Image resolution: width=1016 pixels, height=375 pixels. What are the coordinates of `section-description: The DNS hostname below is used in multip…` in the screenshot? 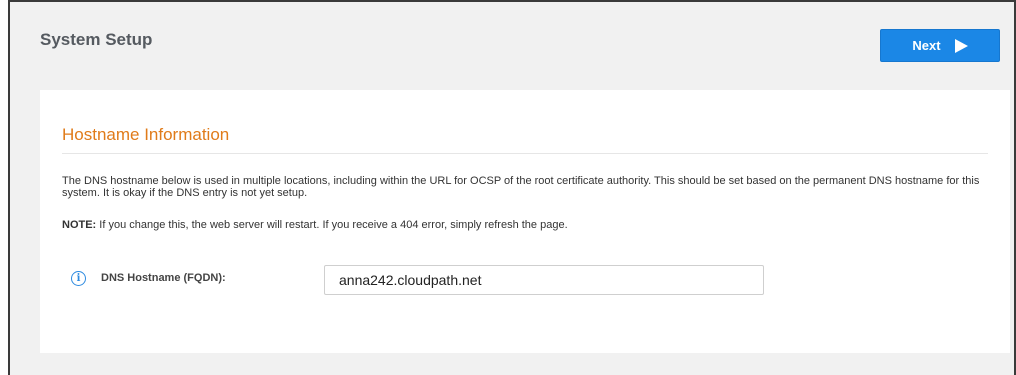 It's located at (521, 187).